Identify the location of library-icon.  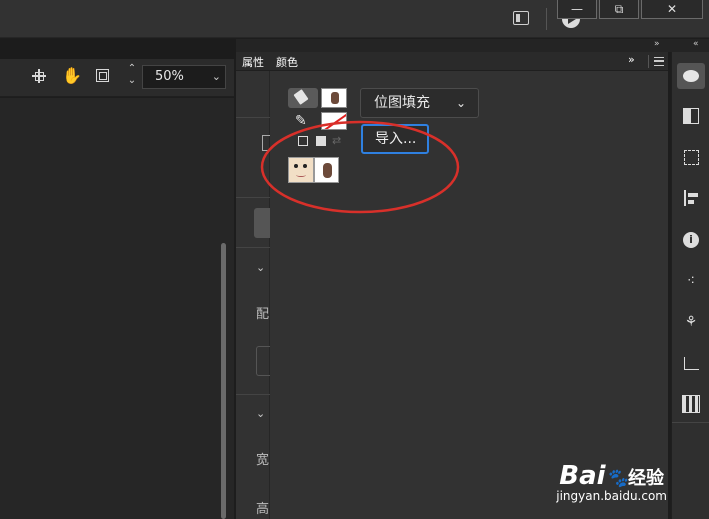
(691, 404).